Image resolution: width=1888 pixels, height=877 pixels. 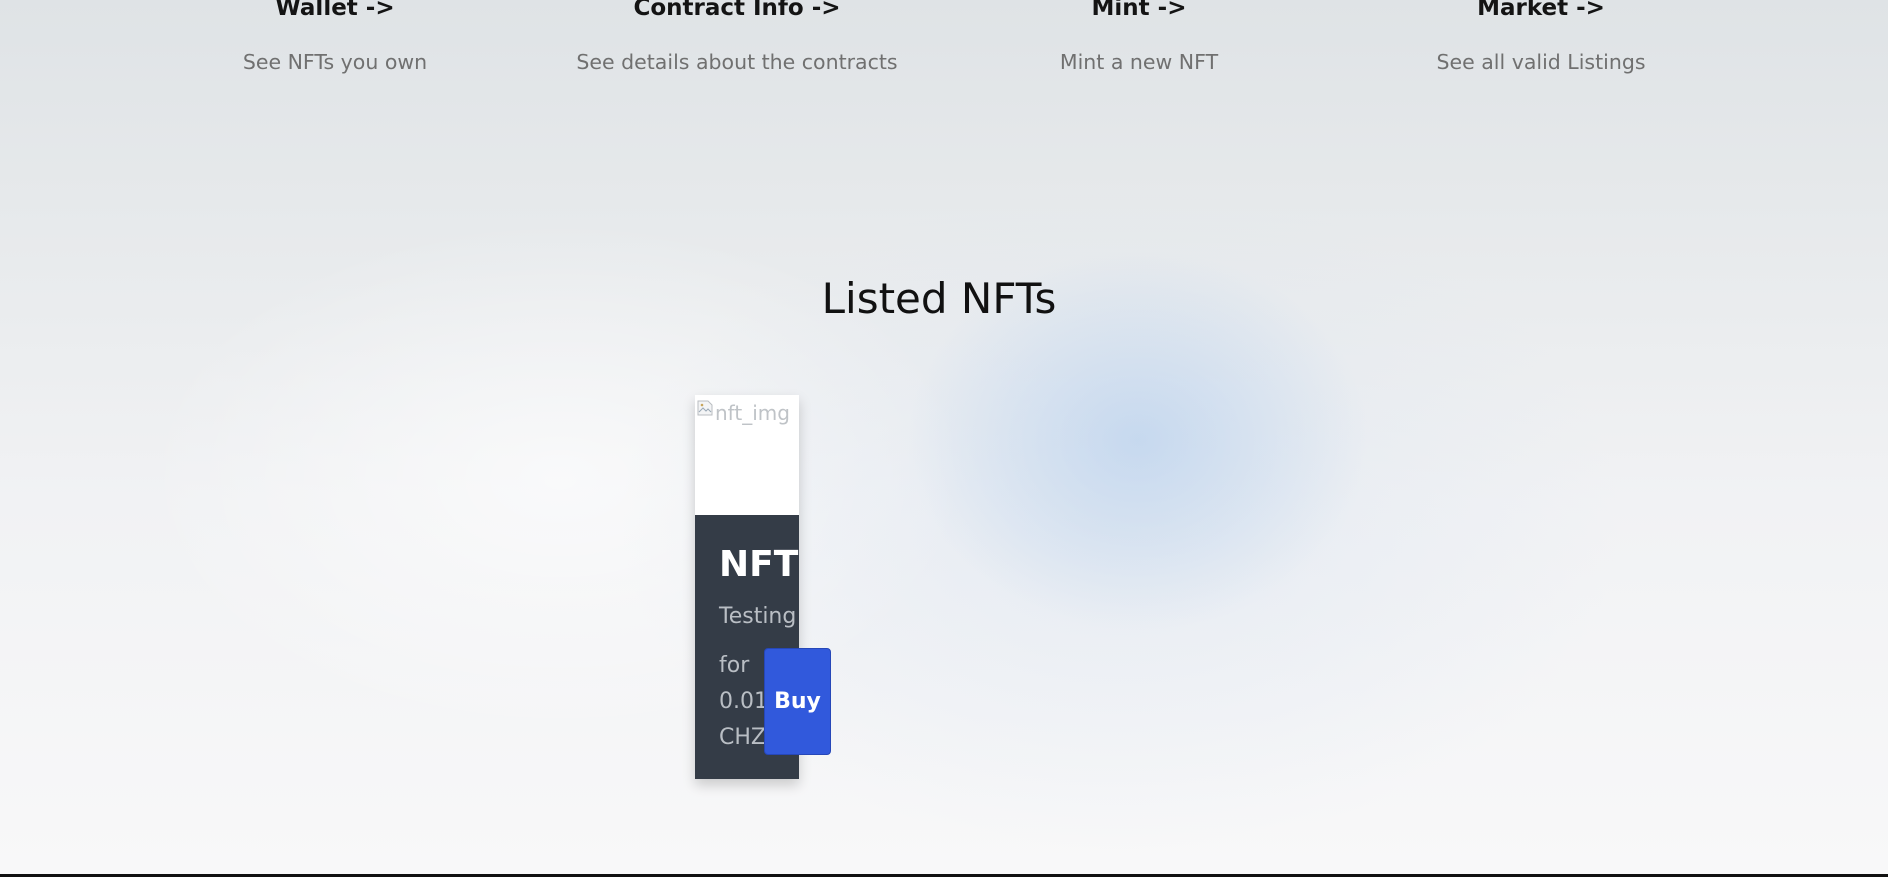 What do you see at coordinates (737, 62) in the screenshot?
I see `nav-contract-info-description: See details about the contracts` at bounding box center [737, 62].